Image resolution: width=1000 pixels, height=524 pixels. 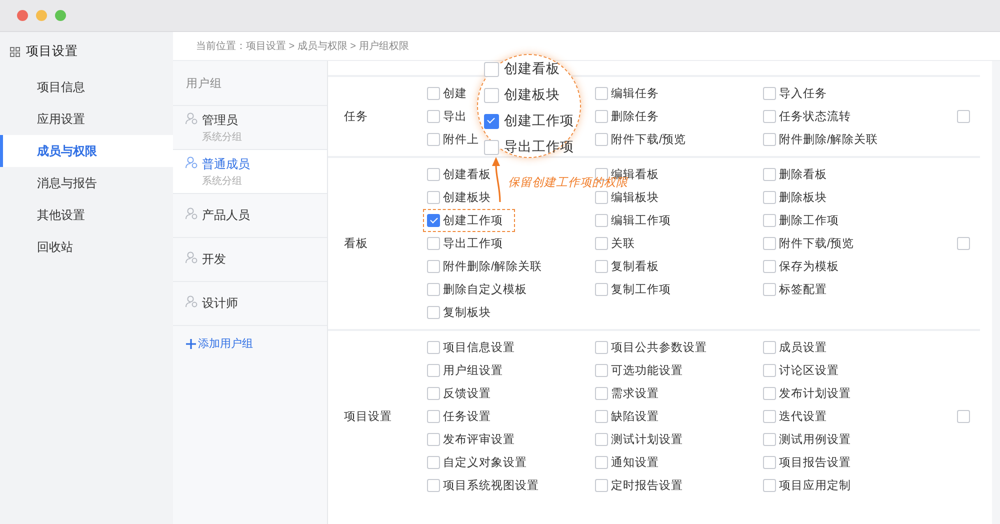 I want to click on permission-label: 项目报告设置, so click(x=815, y=463).